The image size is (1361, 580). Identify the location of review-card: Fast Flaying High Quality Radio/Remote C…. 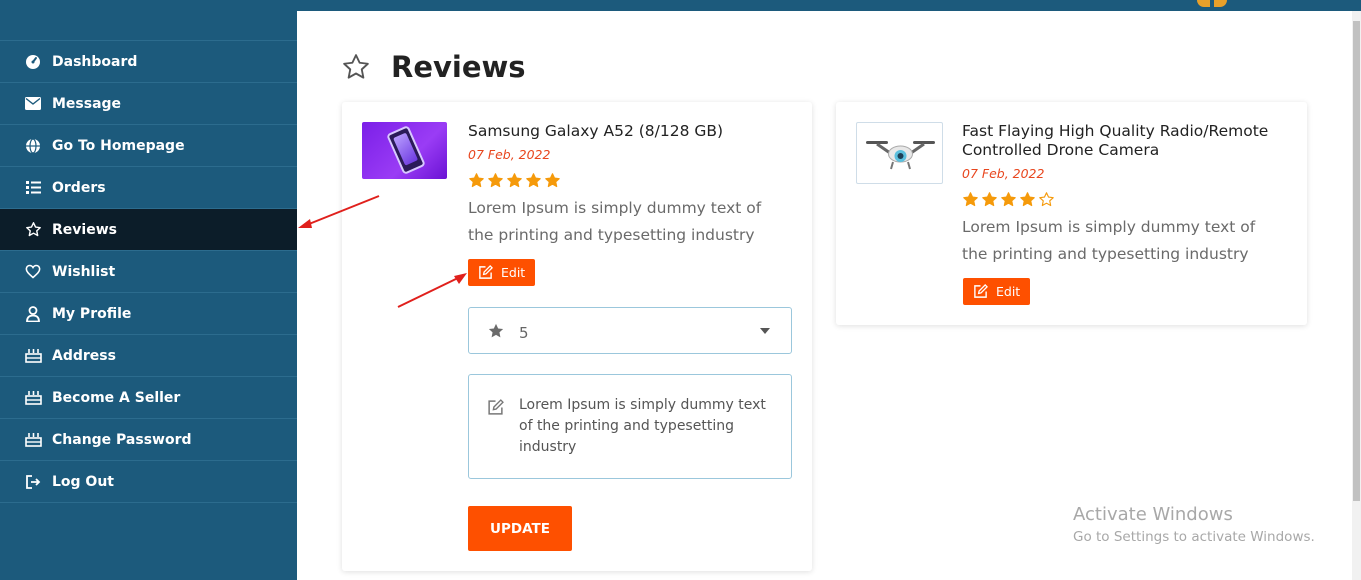
(1071, 213).